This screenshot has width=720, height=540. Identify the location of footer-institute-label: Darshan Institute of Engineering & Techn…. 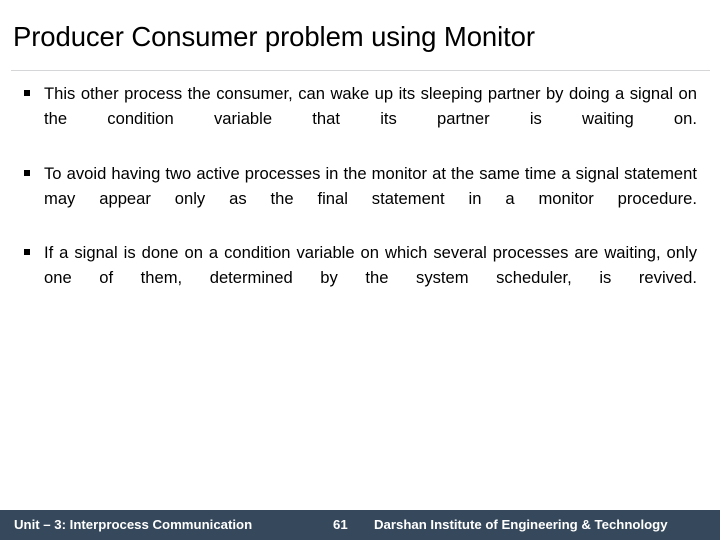
(521, 524).